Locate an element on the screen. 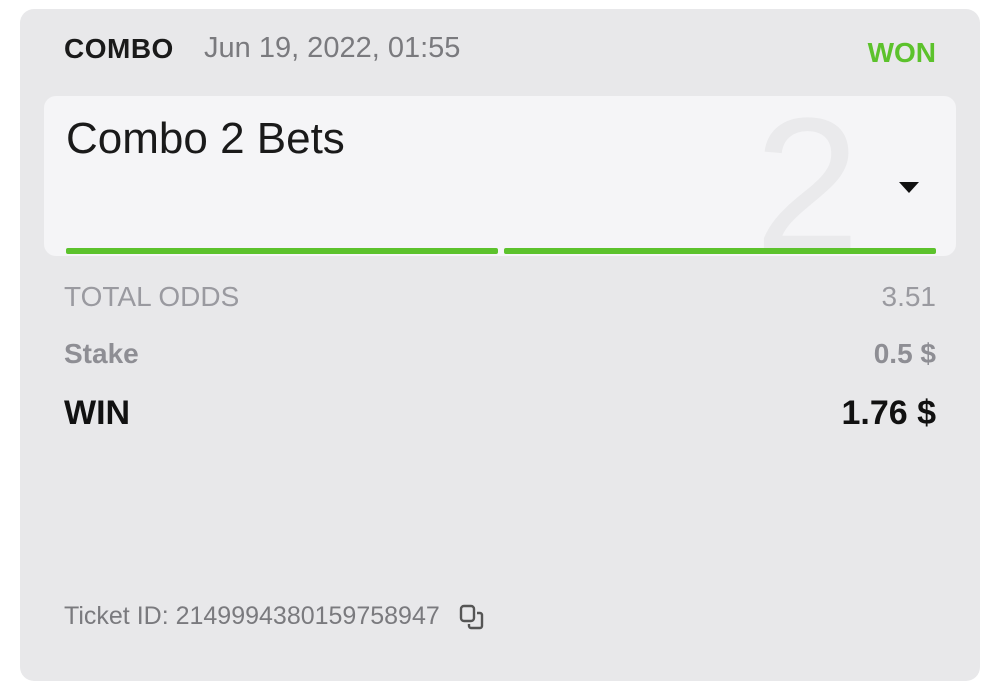 This screenshot has height=689, width=1000. stake-row: Stake 0.5 $ is located at coordinates (500, 354).